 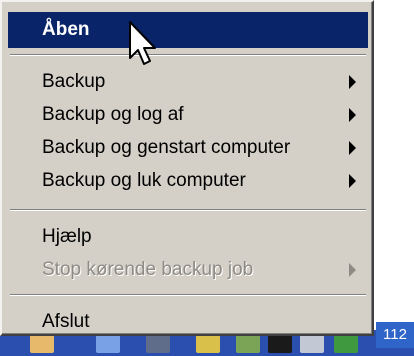 What do you see at coordinates (166, 147) in the screenshot?
I see `menu-item-label: Backup og genstart computer` at bounding box center [166, 147].